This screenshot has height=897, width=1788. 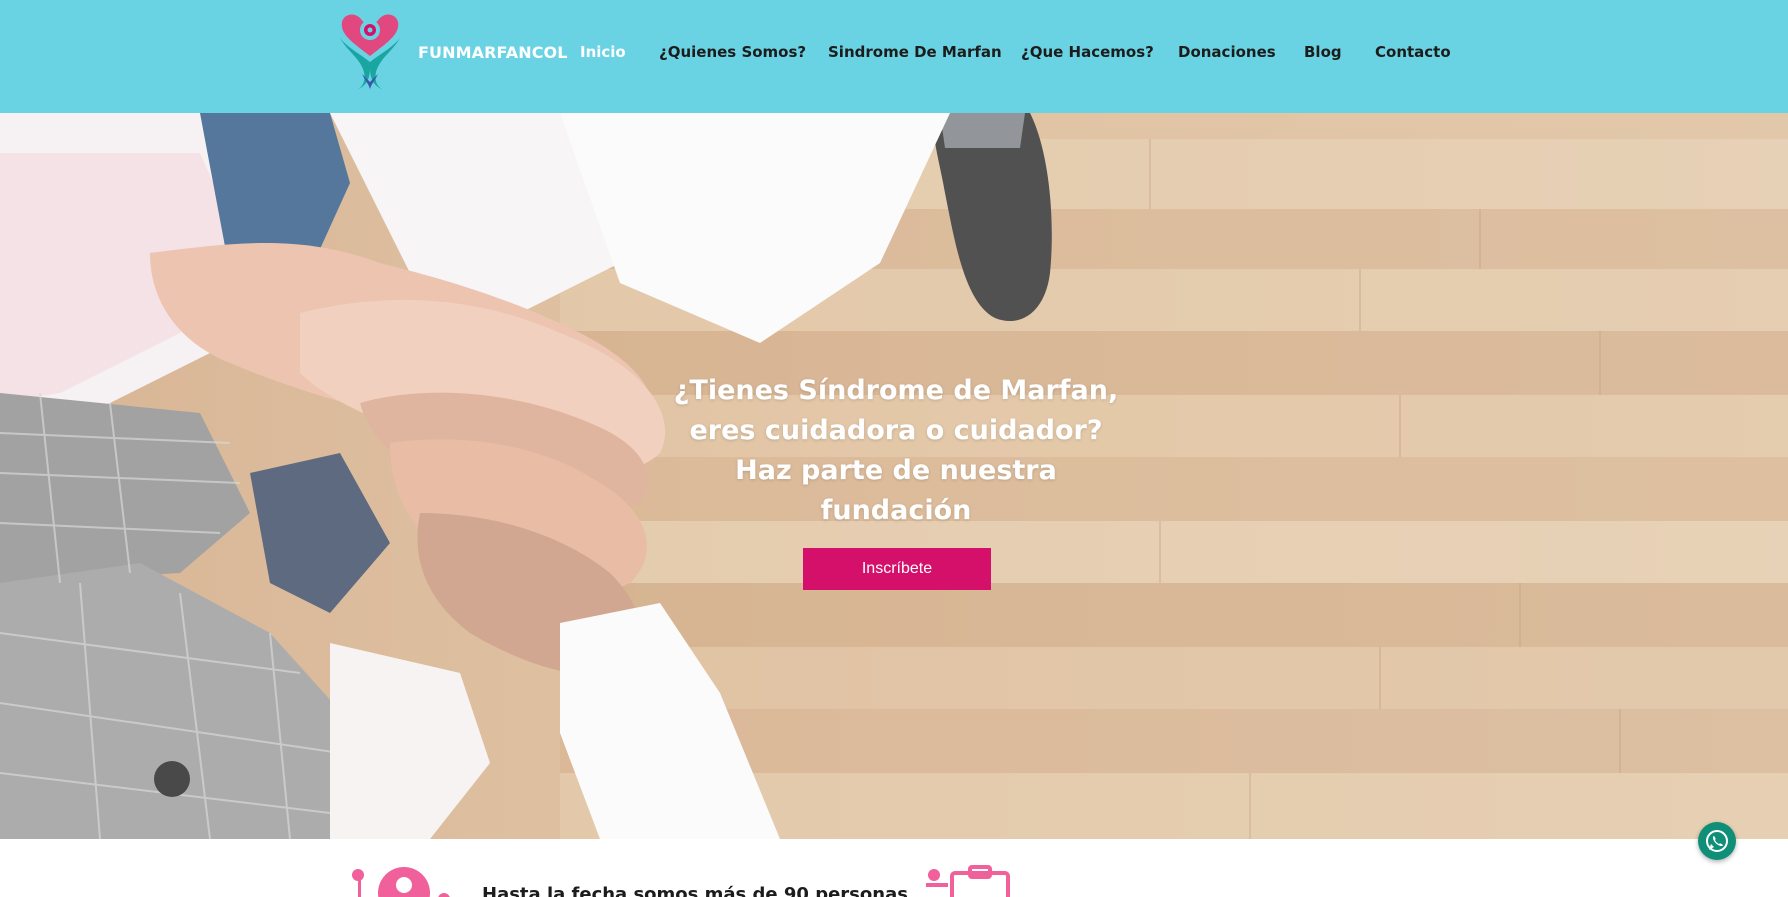 What do you see at coordinates (401, 882) in the screenshot?
I see `network-people-icon` at bounding box center [401, 882].